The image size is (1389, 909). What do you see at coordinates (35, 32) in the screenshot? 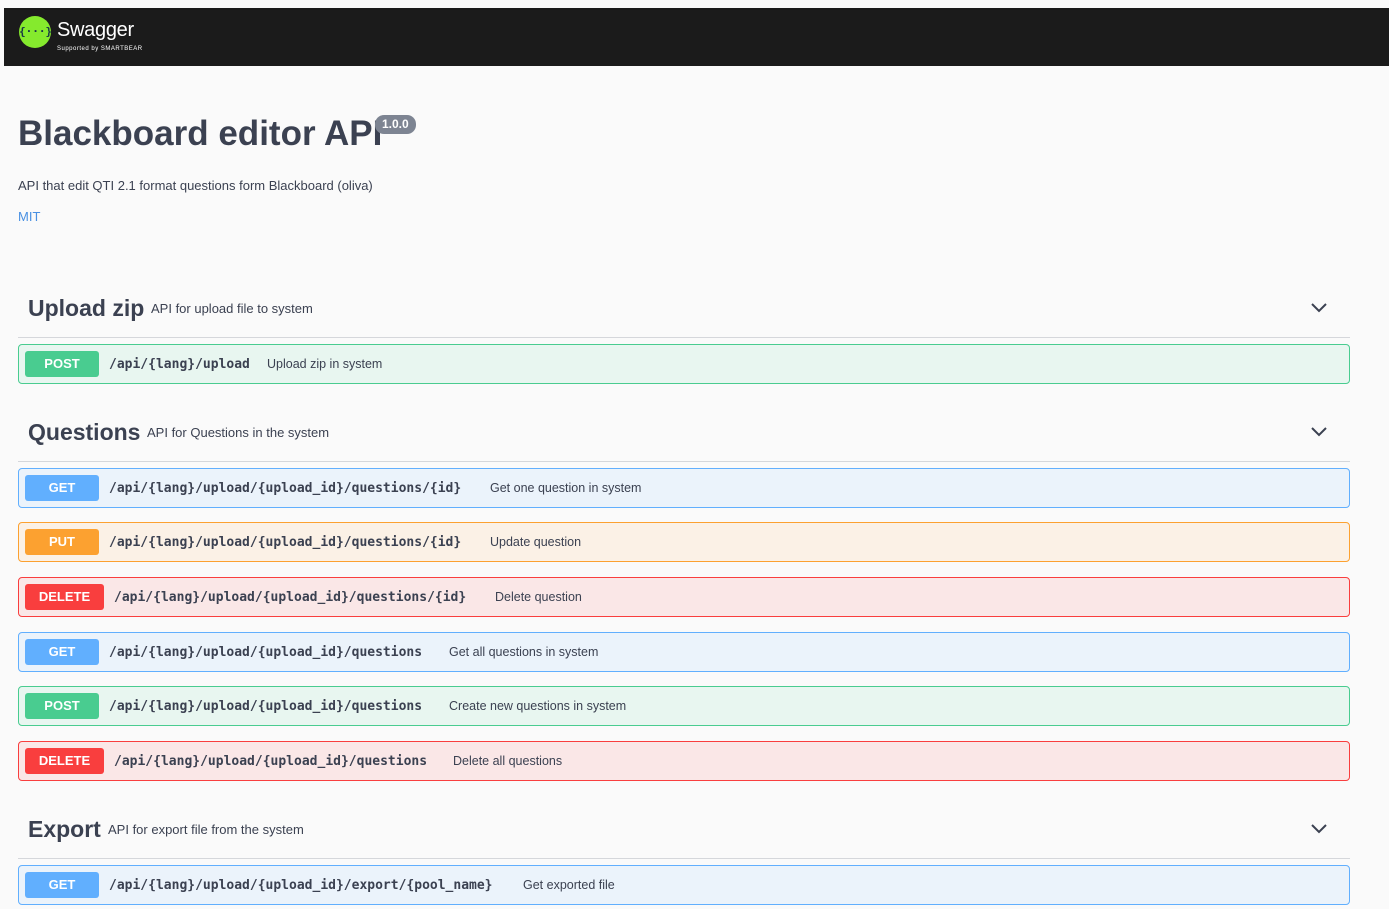
I see `swagger-logo-icon: {···}` at bounding box center [35, 32].